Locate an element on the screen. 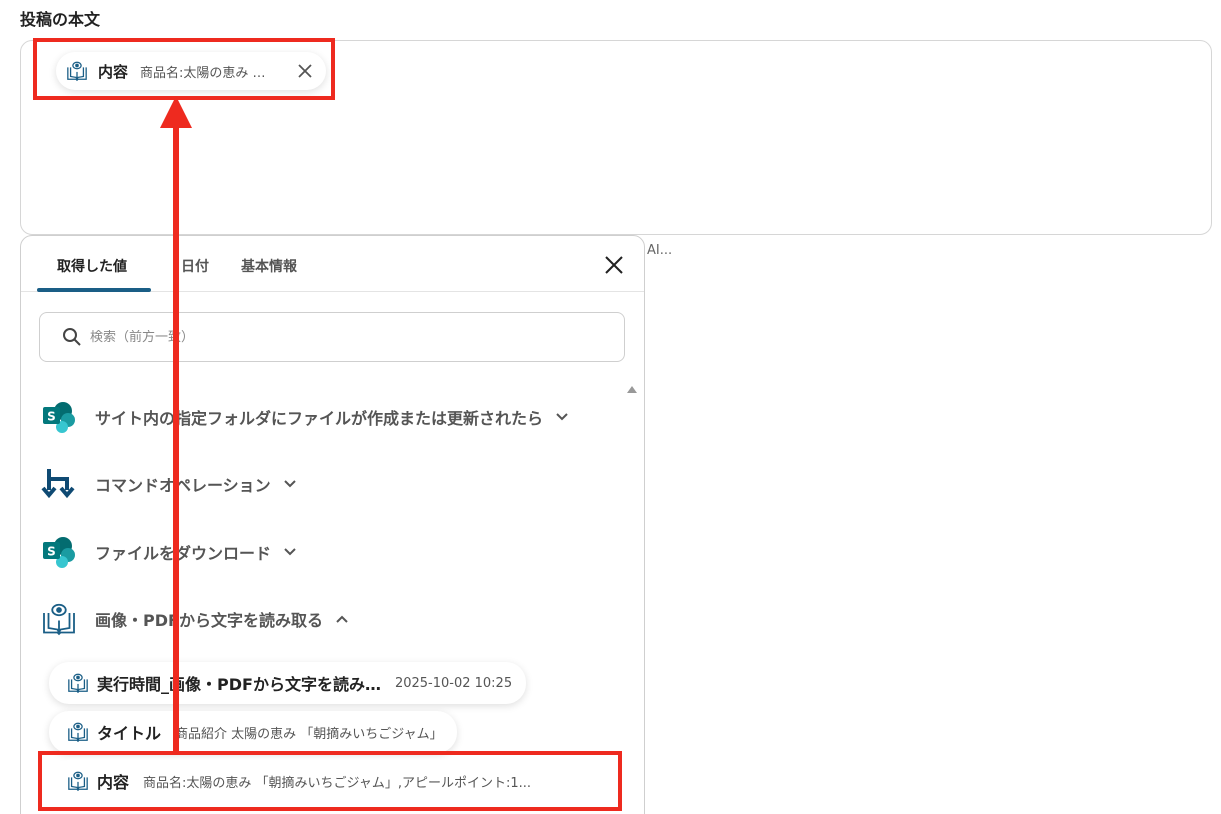 The image size is (1221, 814). group-sharepoint-trigger: S サイト内の指定フォルダにファイルが作成または更新されたら is located at coordinates (305, 417).